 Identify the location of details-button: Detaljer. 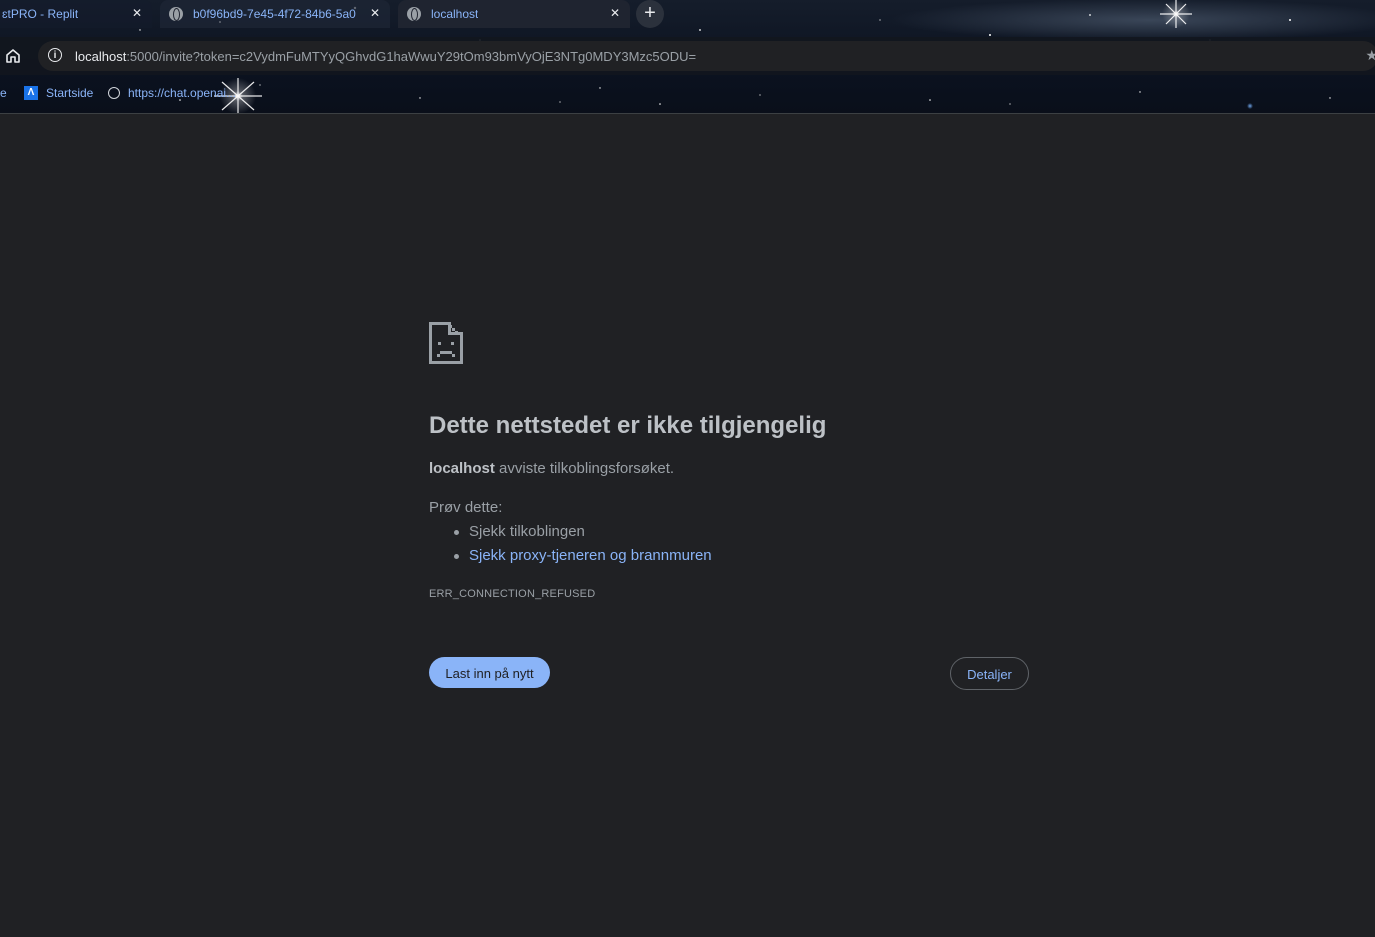
(989, 673).